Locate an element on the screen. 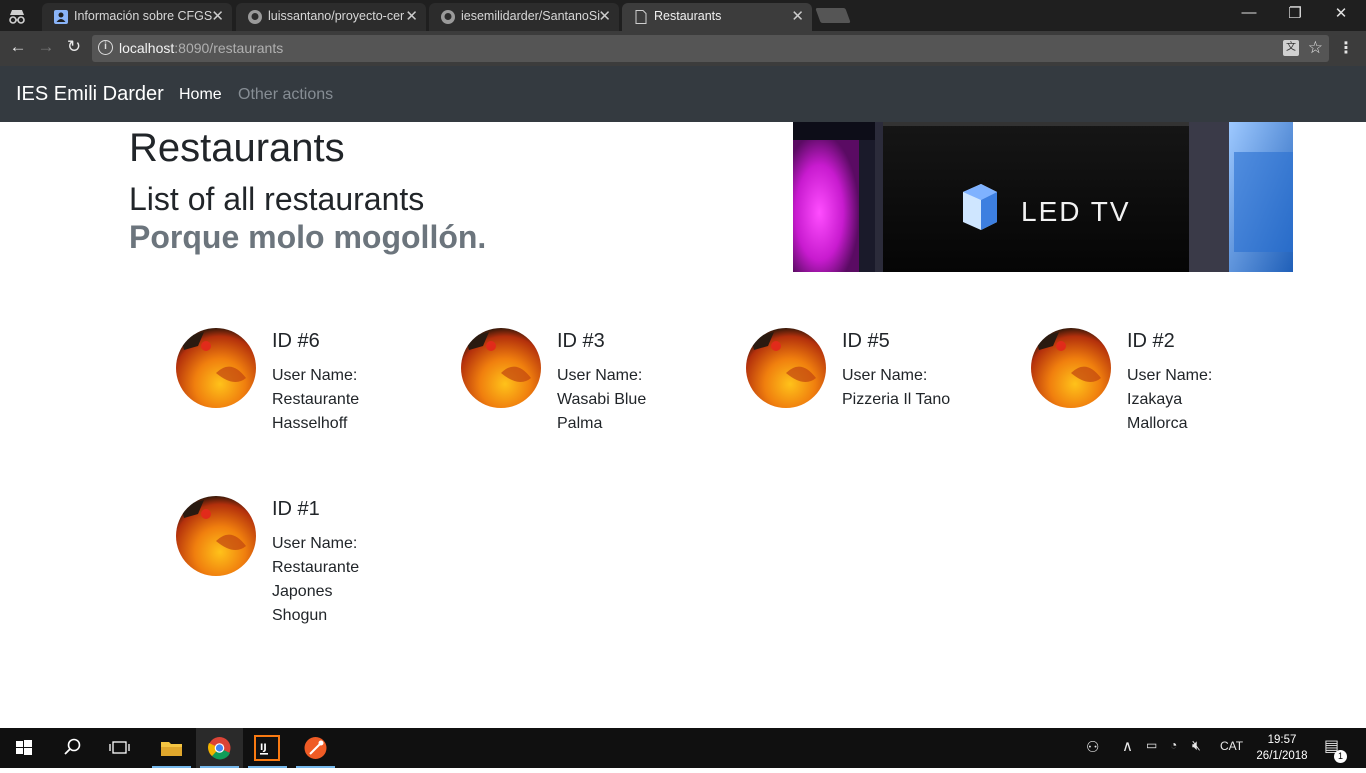 This screenshot has height=773, width=1366. svg-text: IJ is located at coordinates (263, 748).